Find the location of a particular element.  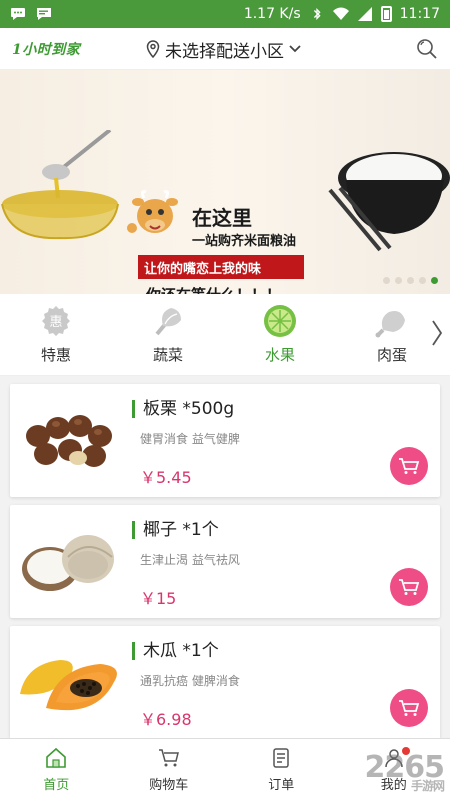

category-discount: 惠 特惠 is located at coordinates (56, 334).